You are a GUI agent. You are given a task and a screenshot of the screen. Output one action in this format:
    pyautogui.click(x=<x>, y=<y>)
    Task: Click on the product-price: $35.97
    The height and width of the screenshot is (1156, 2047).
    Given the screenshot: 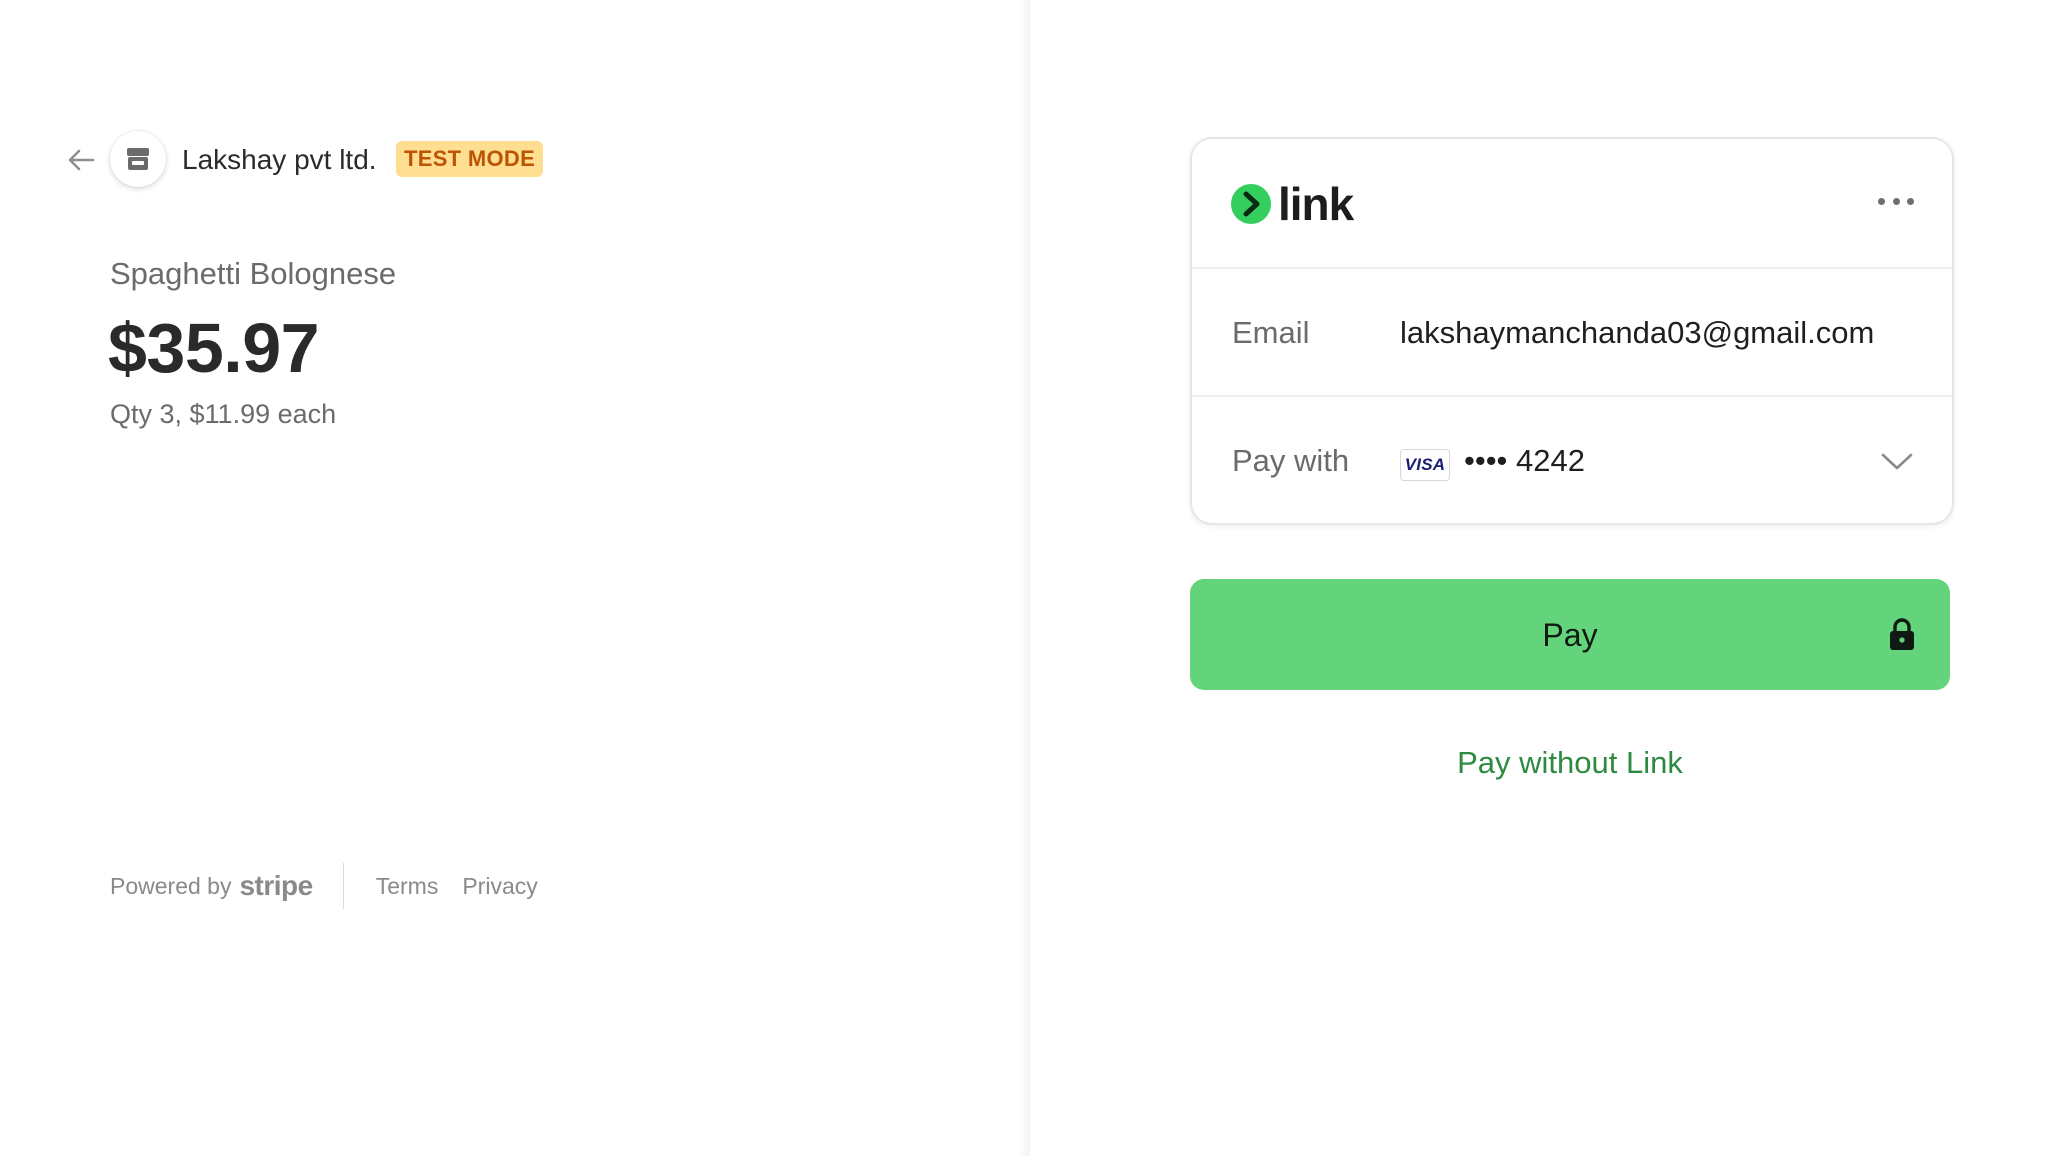 What is the action you would take?
    pyautogui.click(x=214, y=348)
    